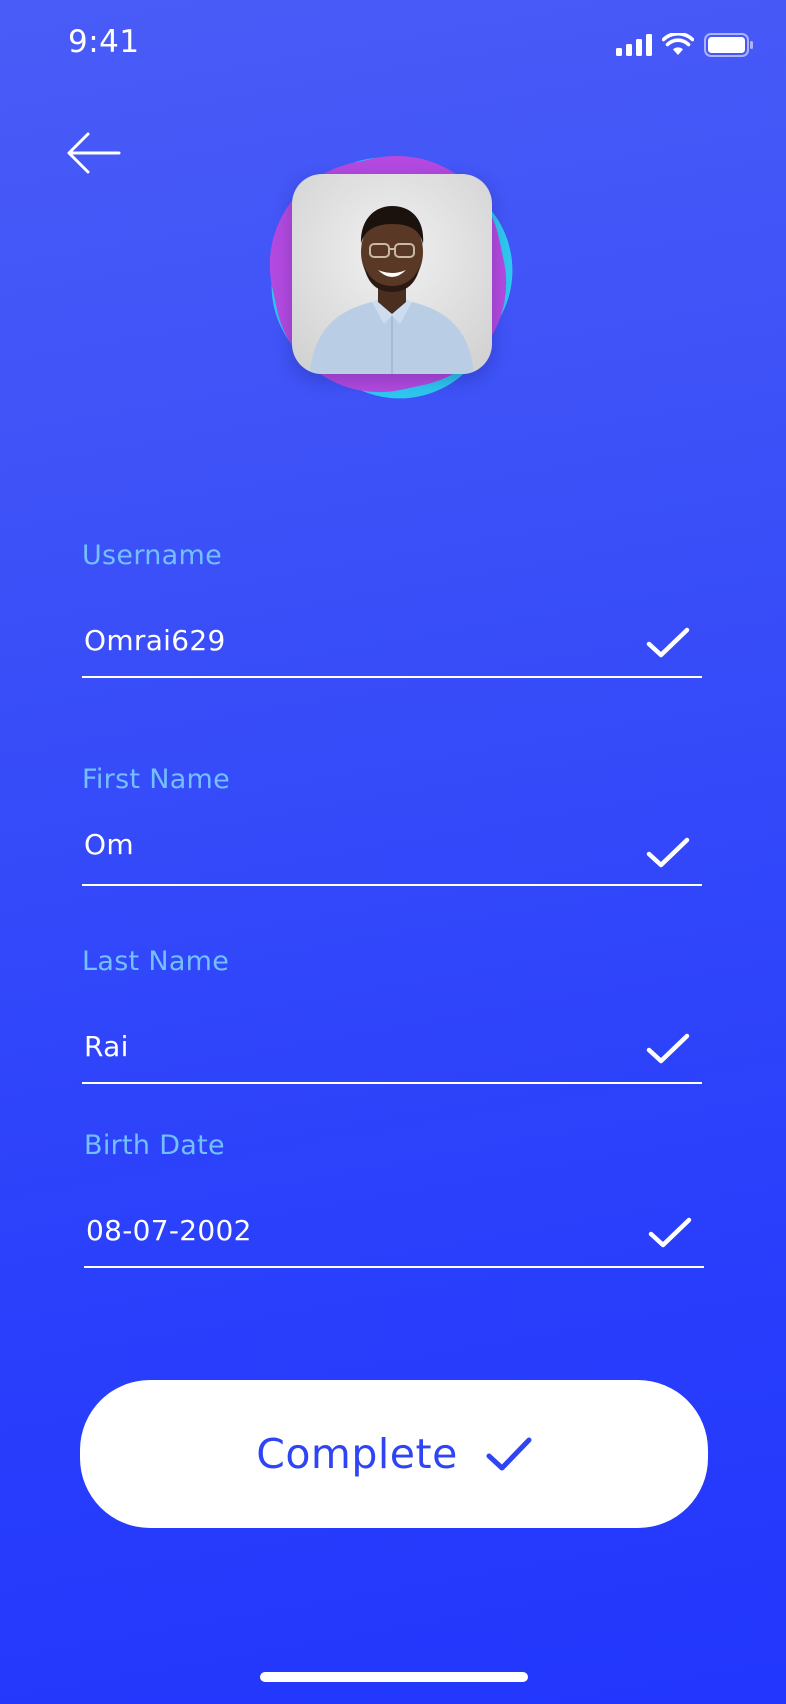 This screenshot has height=1704, width=786. I want to click on username-field: Username Omrai629, so click(392, 610).